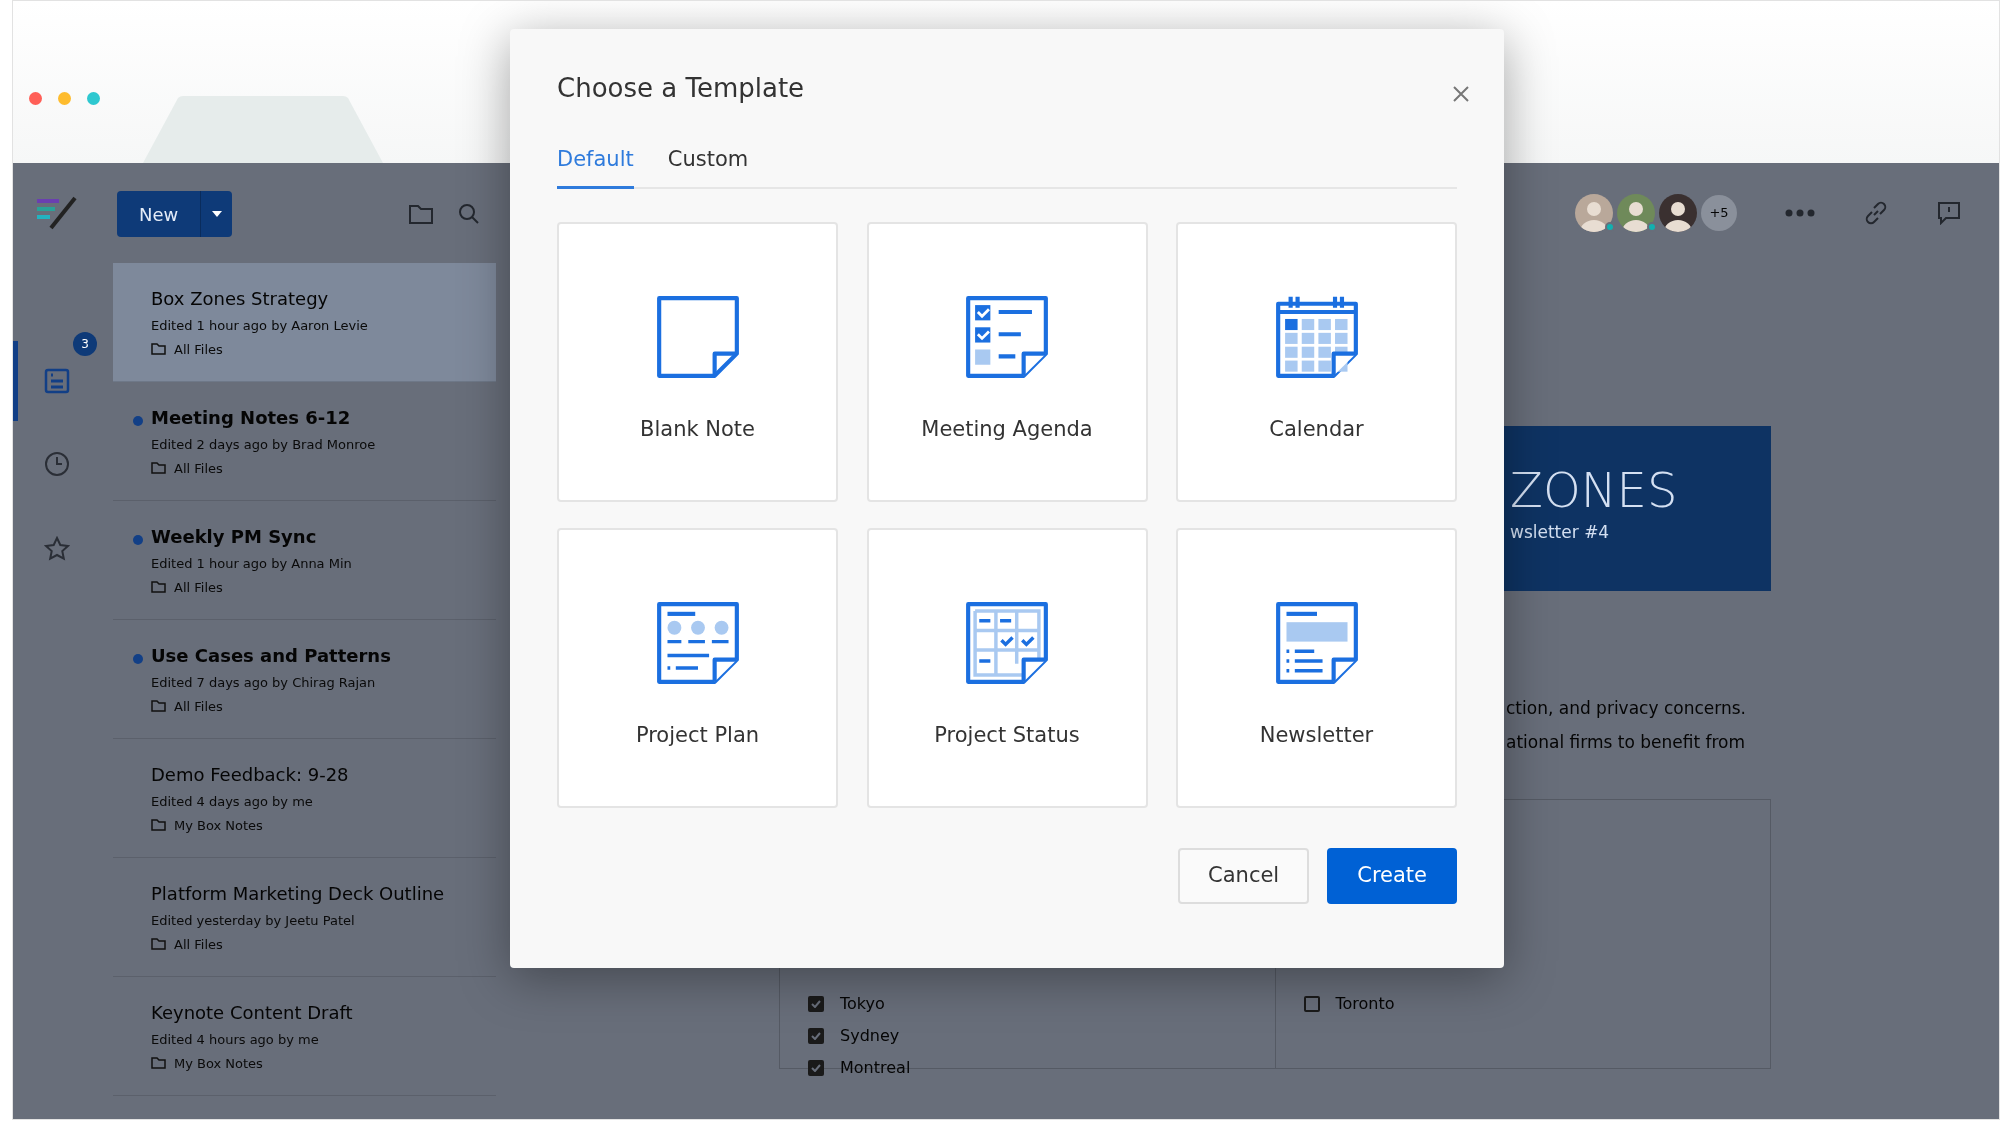 This screenshot has height=1127, width=2007. What do you see at coordinates (175, 214) in the screenshot?
I see `new-button: New` at bounding box center [175, 214].